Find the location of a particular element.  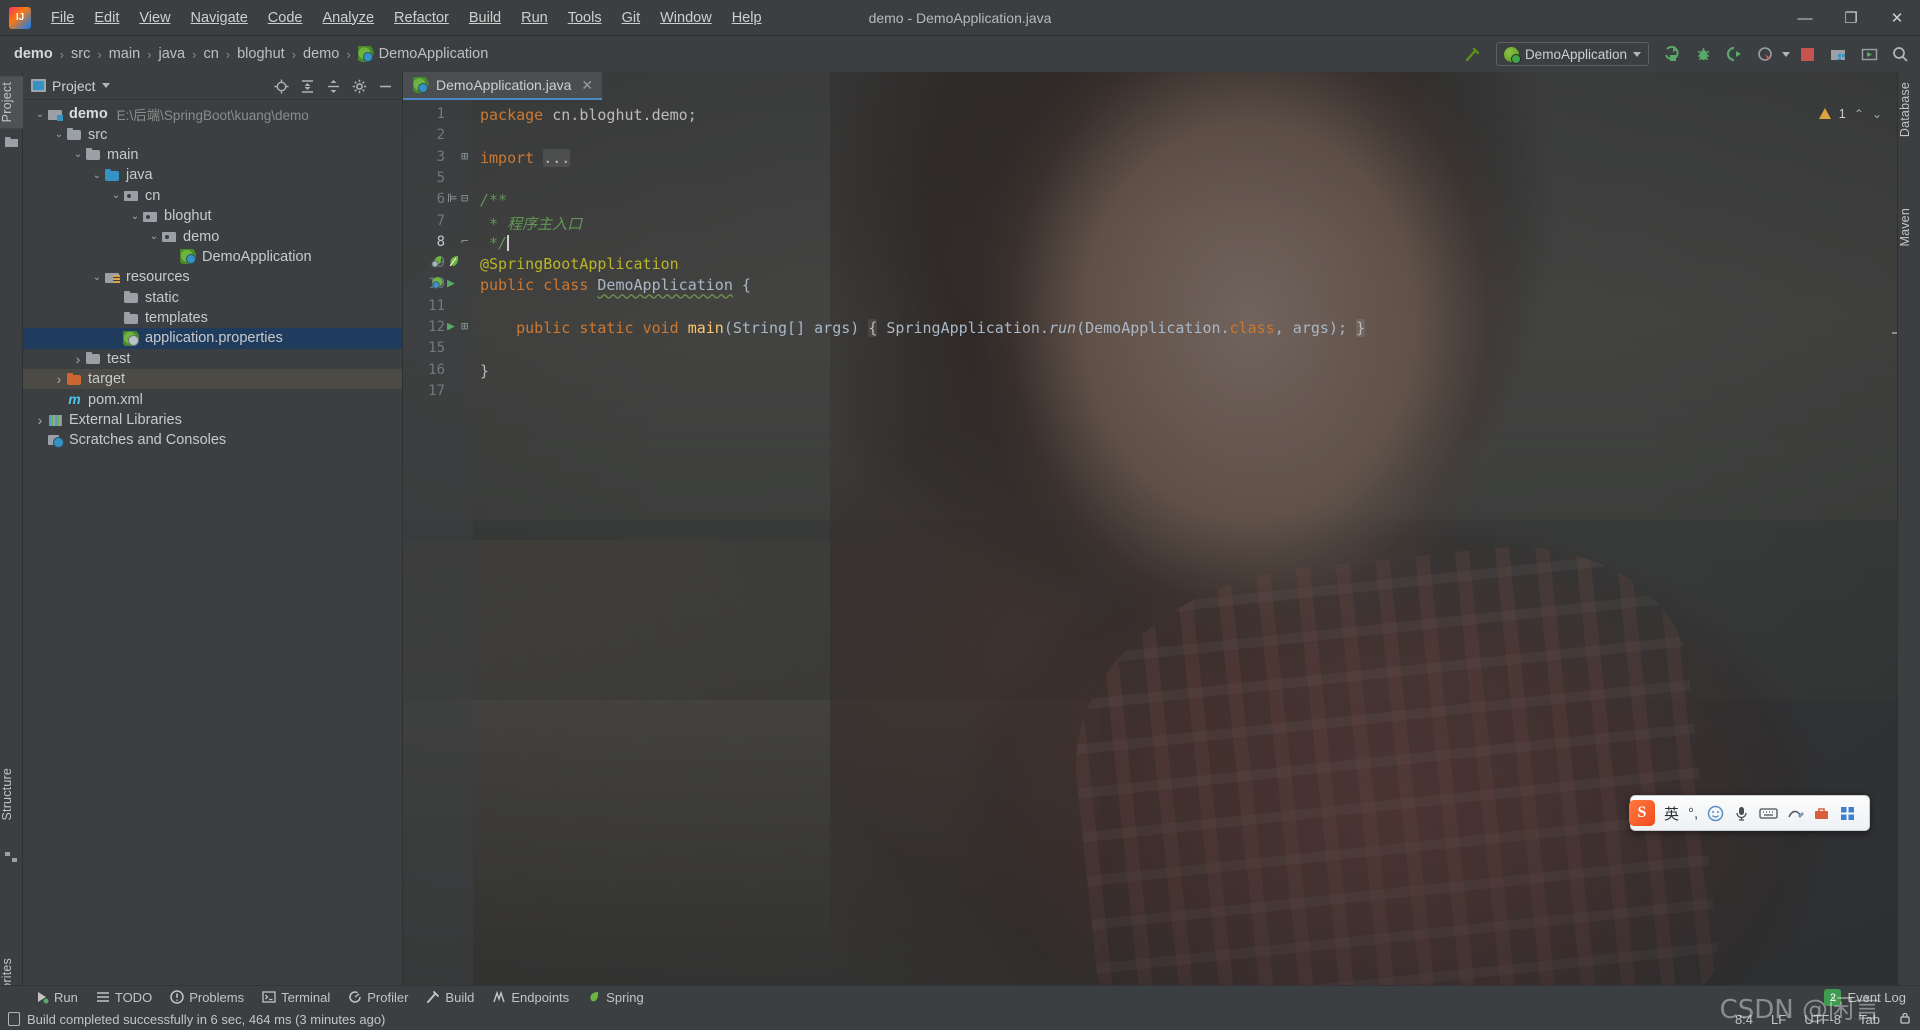

tool-window-build: Build is located at coordinates (450, 997).